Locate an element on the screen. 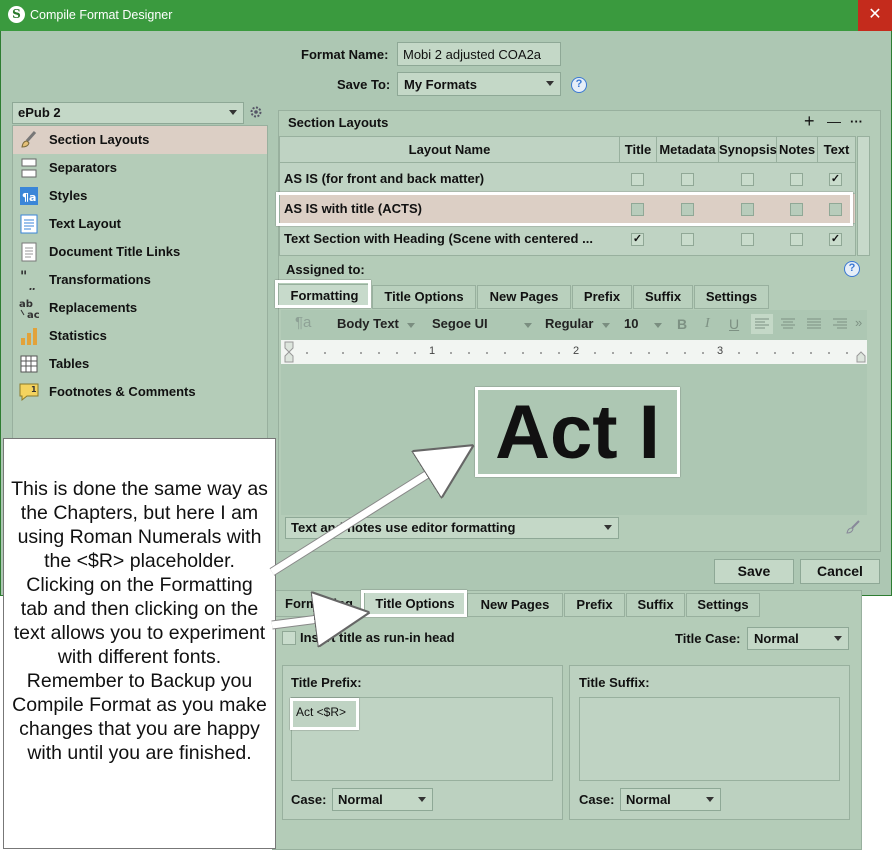  arrow-to-tab is located at coordinates (306, 620).